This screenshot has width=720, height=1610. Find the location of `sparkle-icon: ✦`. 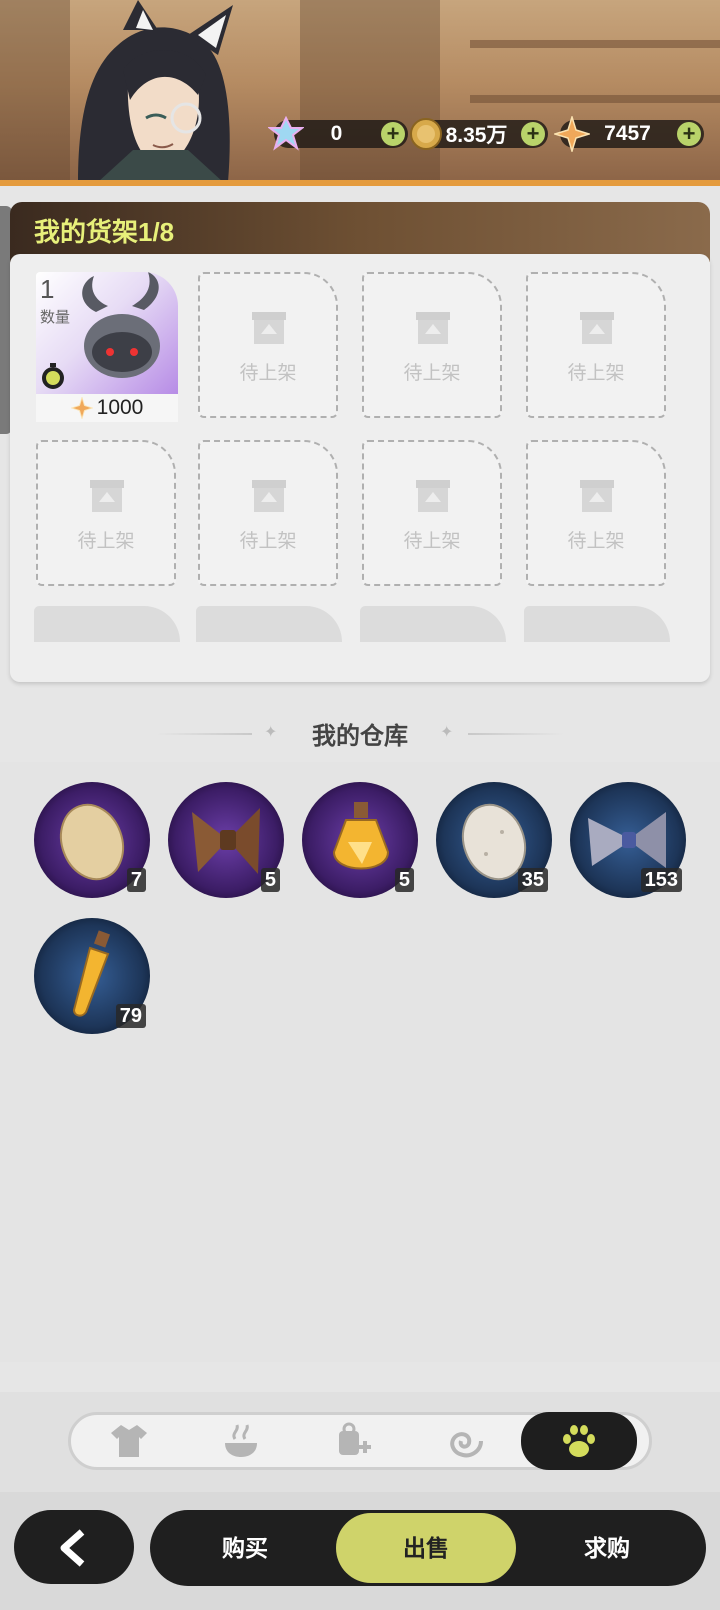

sparkle-icon: ✦ is located at coordinates (447, 732).